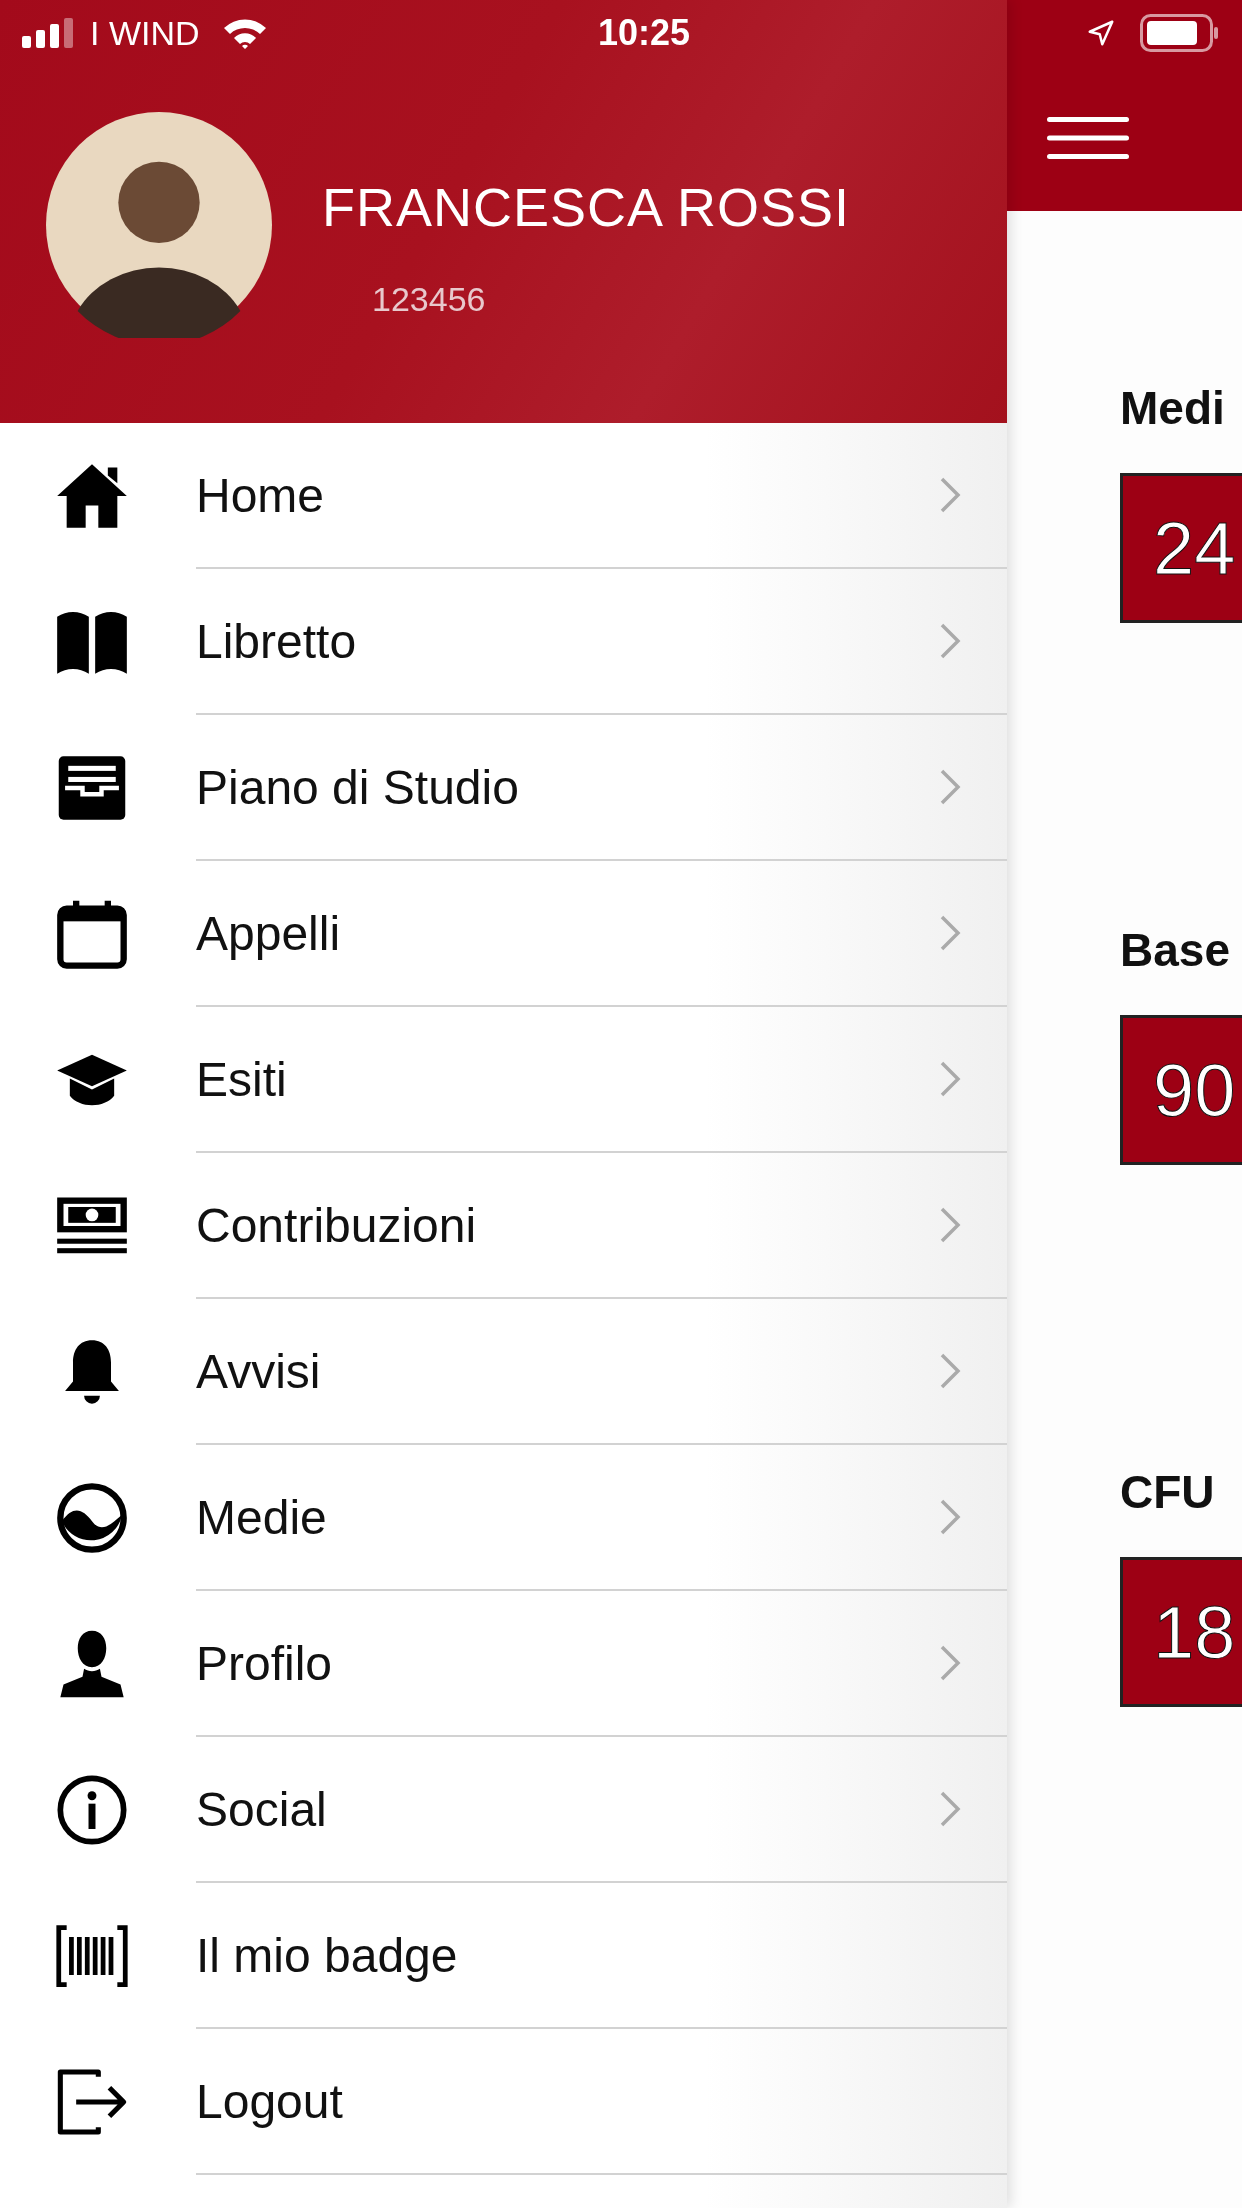  What do you see at coordinates (1101, 33) in the screenshot?
I see `location-arrow-icon` at bounding box center [1101, 33].